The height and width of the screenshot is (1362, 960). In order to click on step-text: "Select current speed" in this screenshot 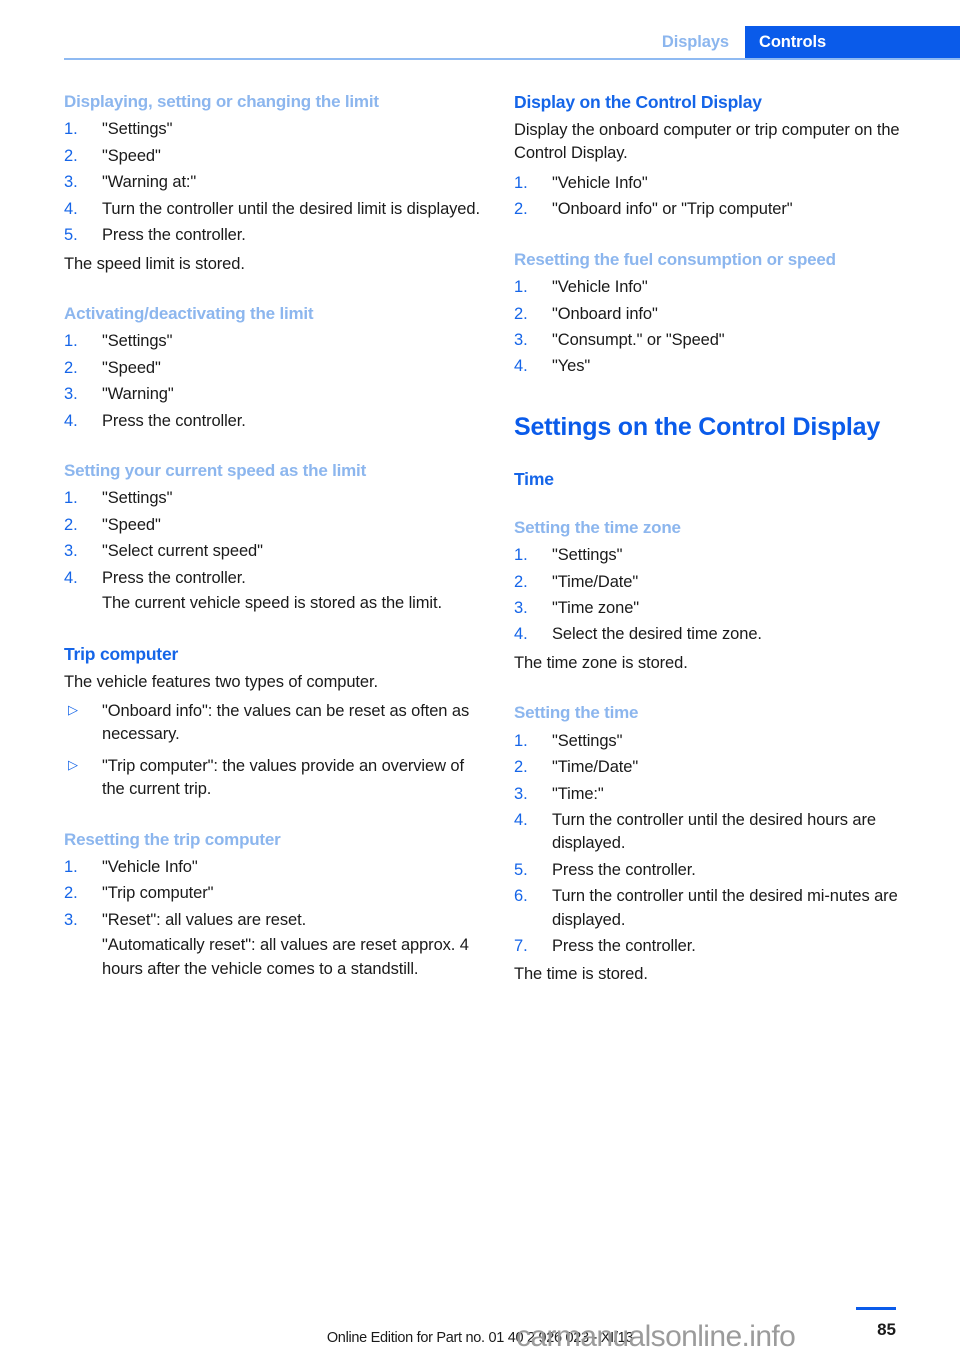, I will do `click(182, 551)`.